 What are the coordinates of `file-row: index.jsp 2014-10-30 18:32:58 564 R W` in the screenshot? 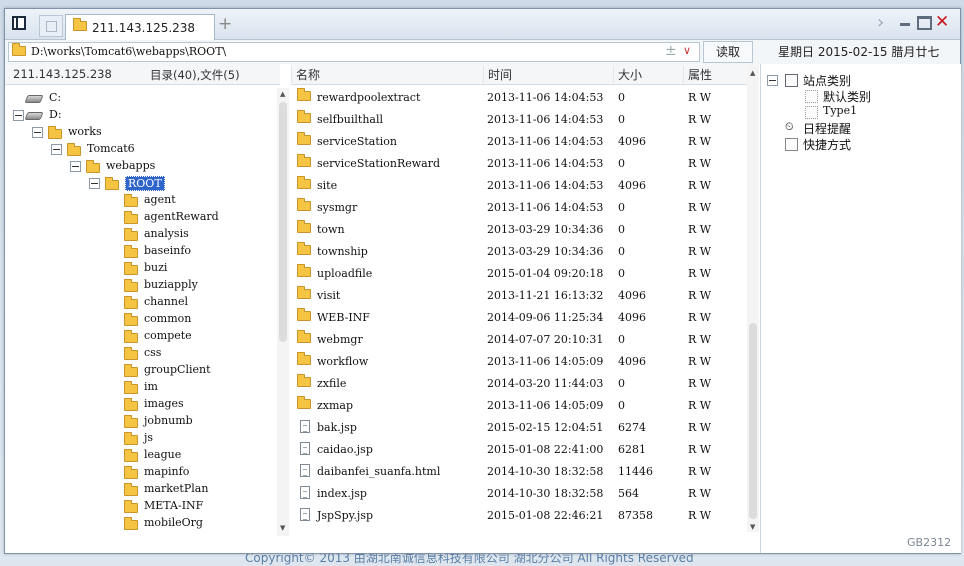 It's located at (518, 493).